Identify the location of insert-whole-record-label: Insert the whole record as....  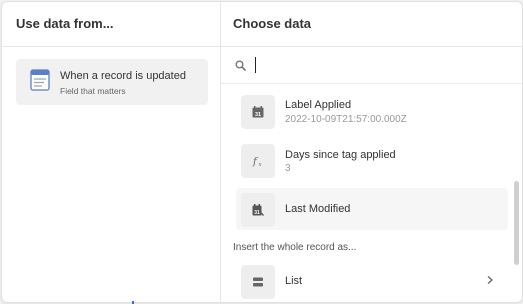
(295, 247).